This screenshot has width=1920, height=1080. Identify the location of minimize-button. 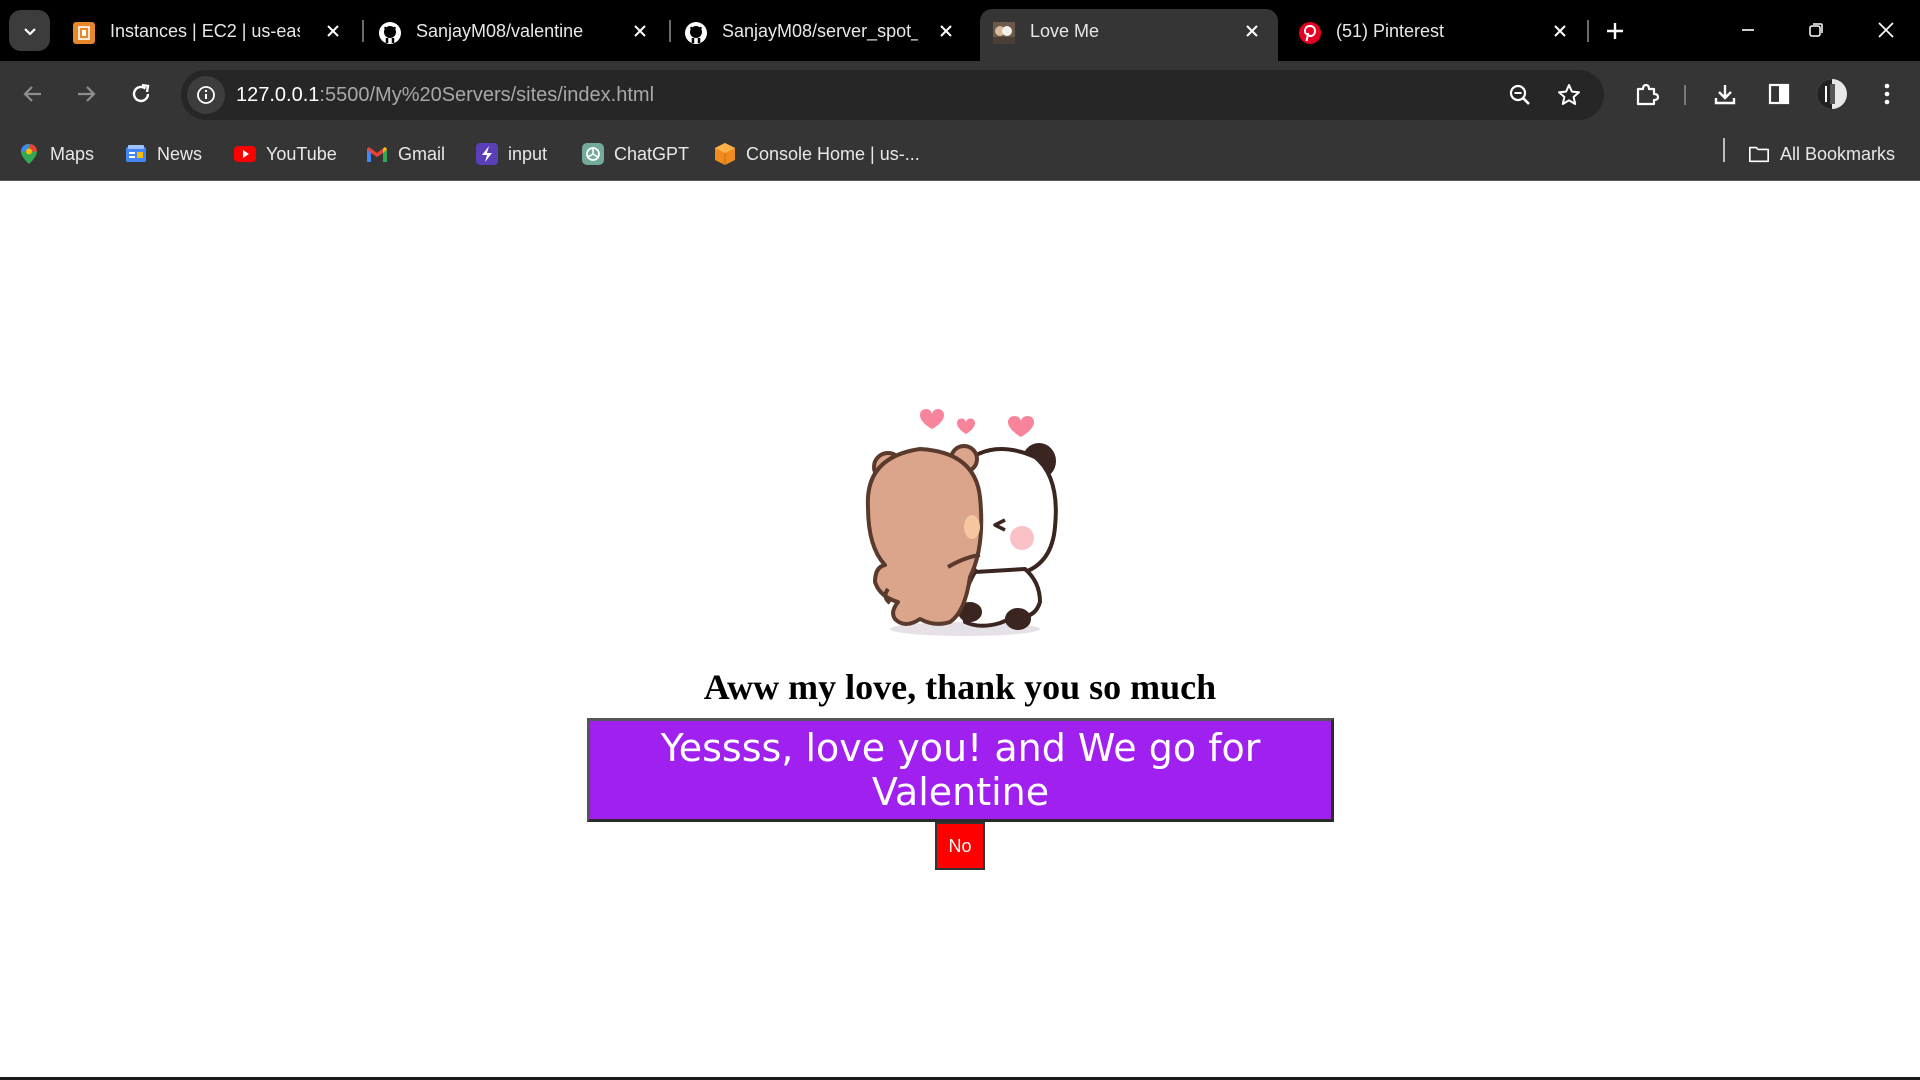
(1748, 30).